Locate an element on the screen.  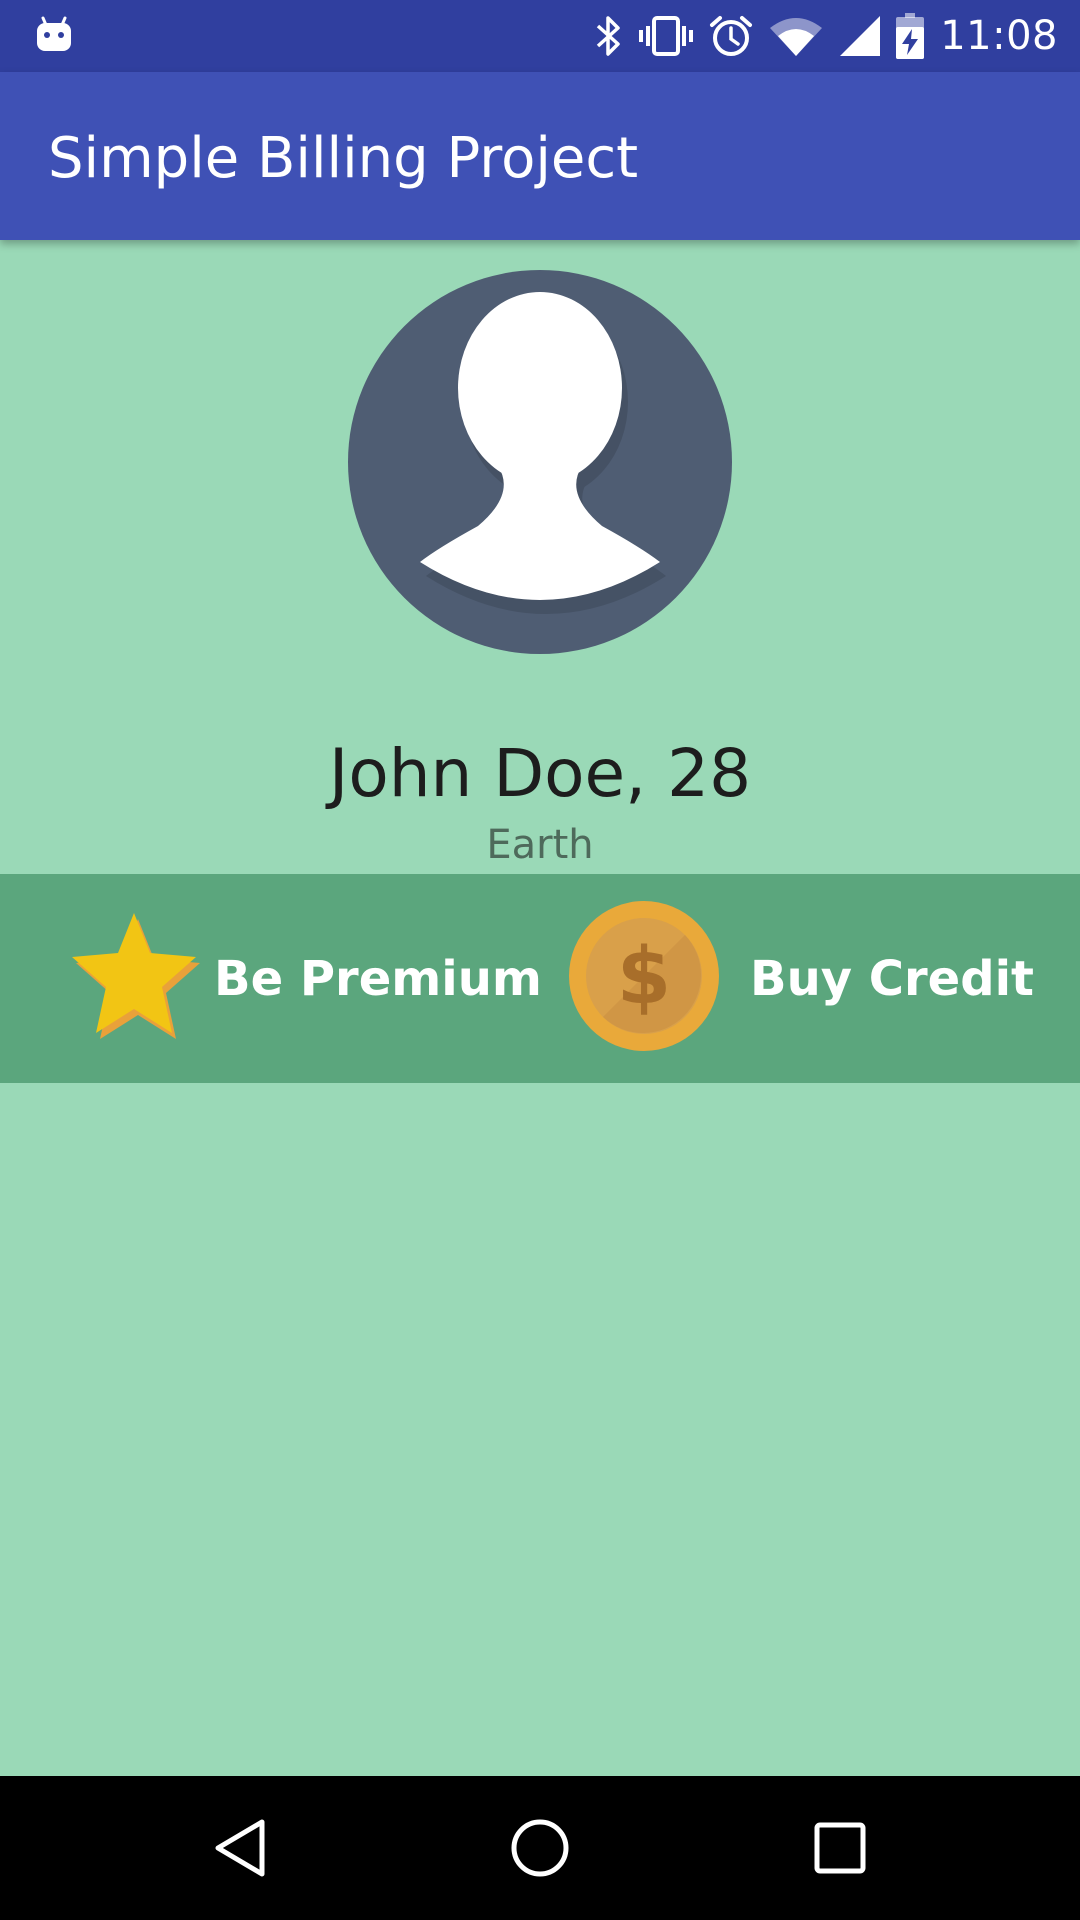
user-avatar-icon is located at coordinates (540, 462).